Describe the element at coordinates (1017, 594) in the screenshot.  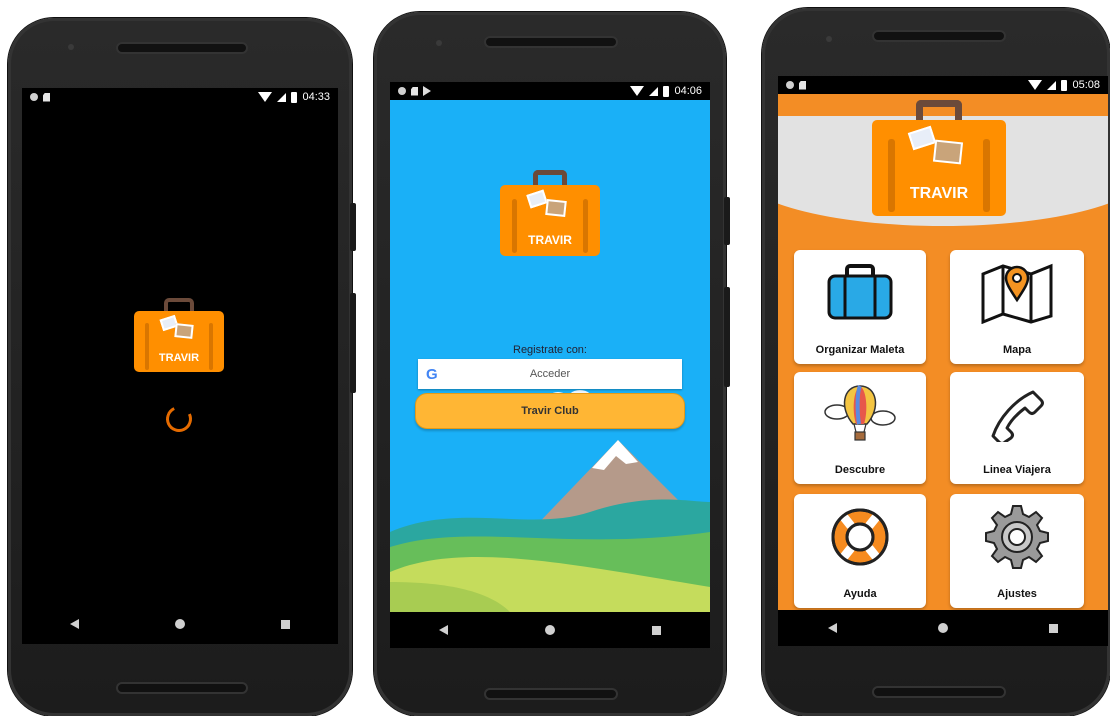
I see `tile-label: Ajustes` at that location.